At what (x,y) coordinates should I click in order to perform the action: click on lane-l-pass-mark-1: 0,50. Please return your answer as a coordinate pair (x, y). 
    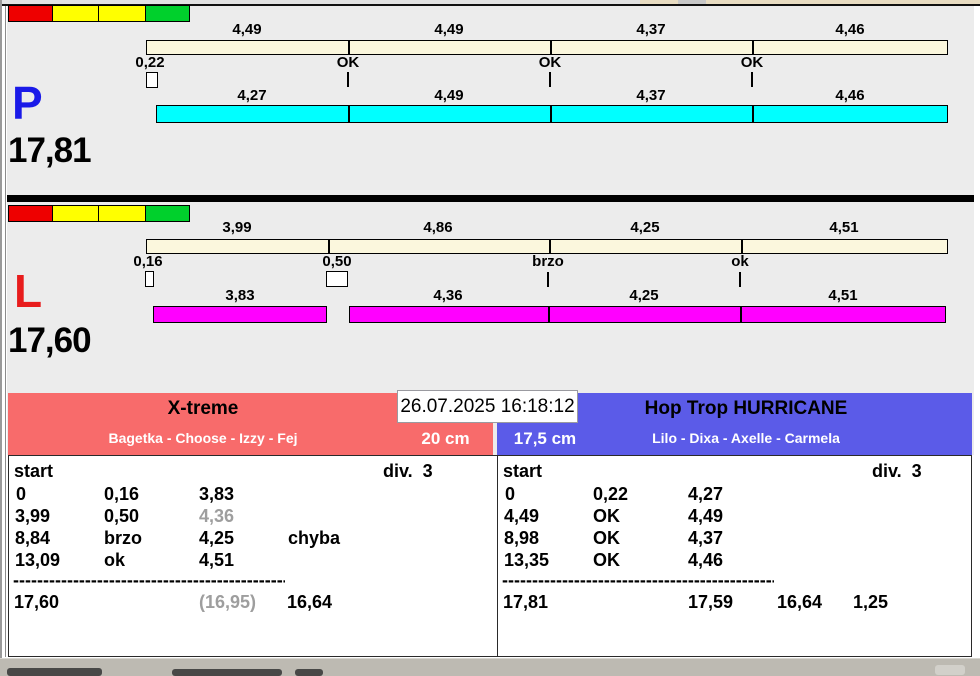
    Looking at the image, I should click on (337, 261).